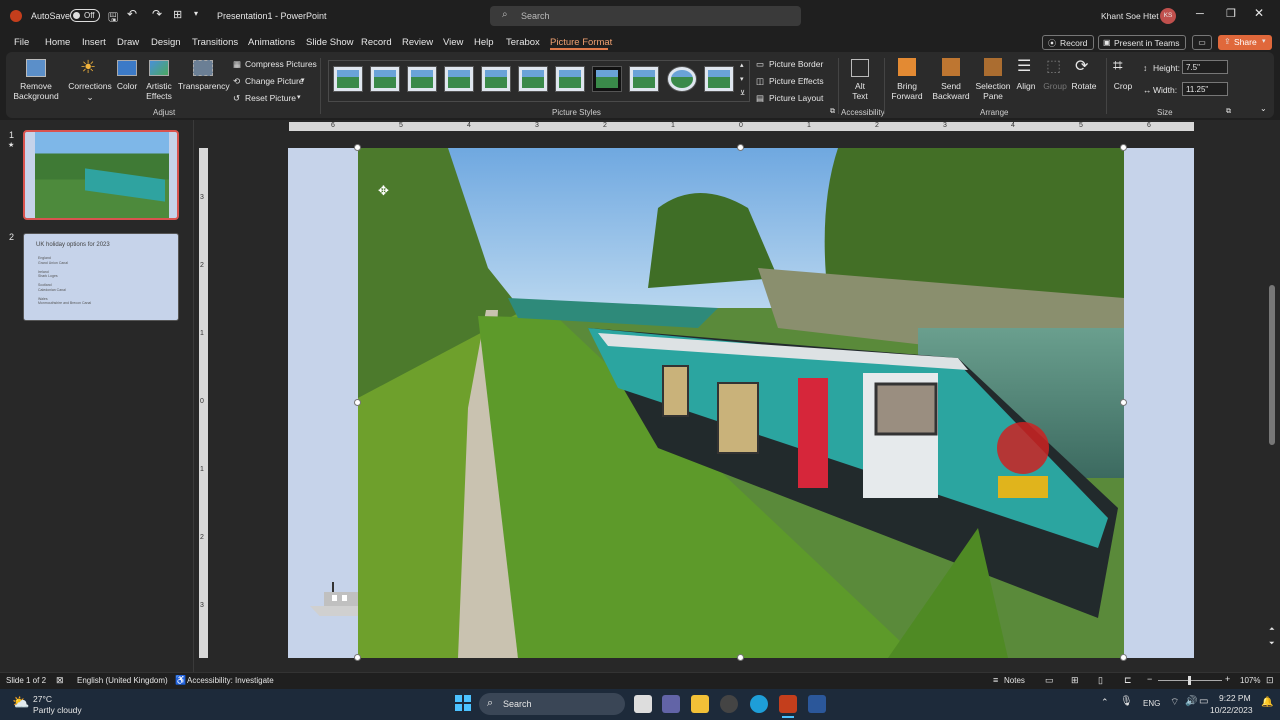 This screenshot has width=1280, height=720. What do you see at coordinates (1068, 42) in the screenshot?
I see `record-button: ⦿ Record` at bounding box center [1068, 42].